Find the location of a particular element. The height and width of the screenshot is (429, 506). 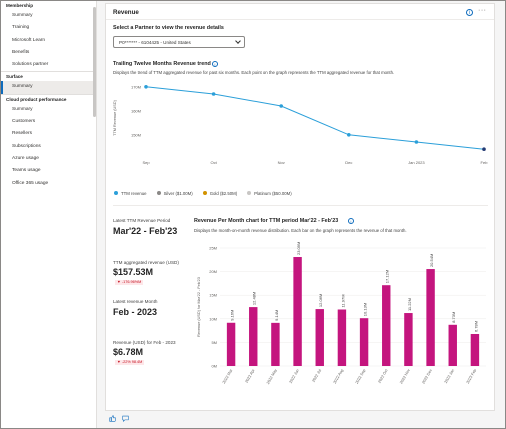

bar-data-label: 23.09M is located at coordinates (298, 248).